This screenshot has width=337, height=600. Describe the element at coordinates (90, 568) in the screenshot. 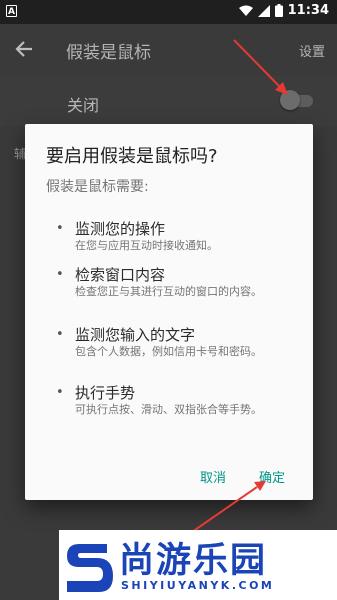

I see `brand-logo-icon` at that location.